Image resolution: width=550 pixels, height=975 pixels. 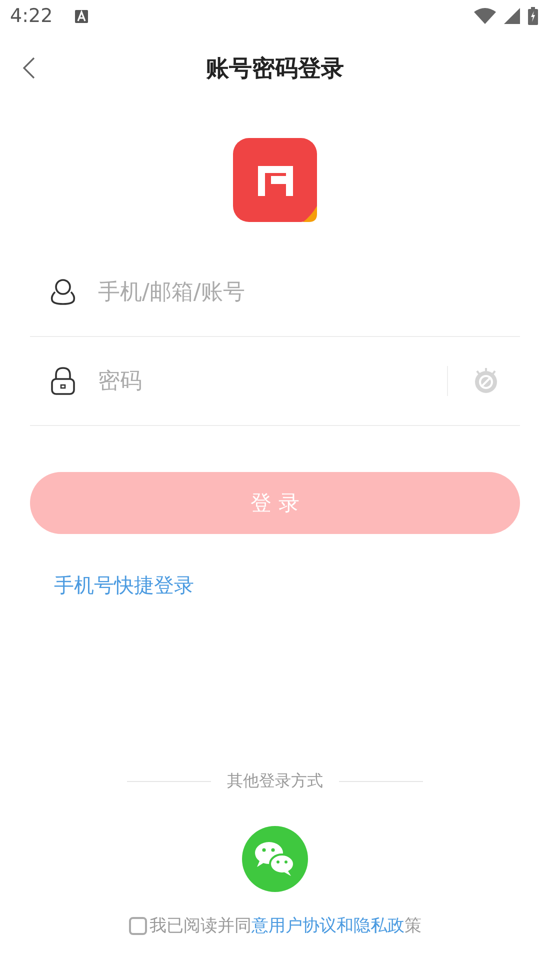 I want to click on wifi-icon, so click(x=485, y=16).